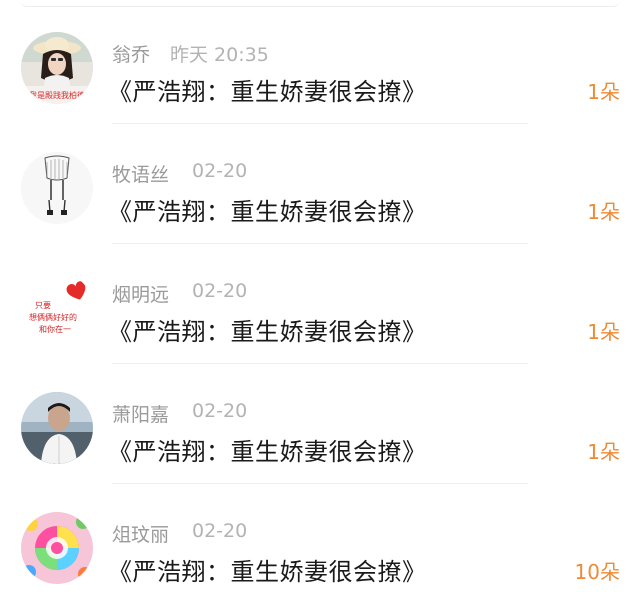  I want to click on sender-name: 烟明远, so click(140, 293).